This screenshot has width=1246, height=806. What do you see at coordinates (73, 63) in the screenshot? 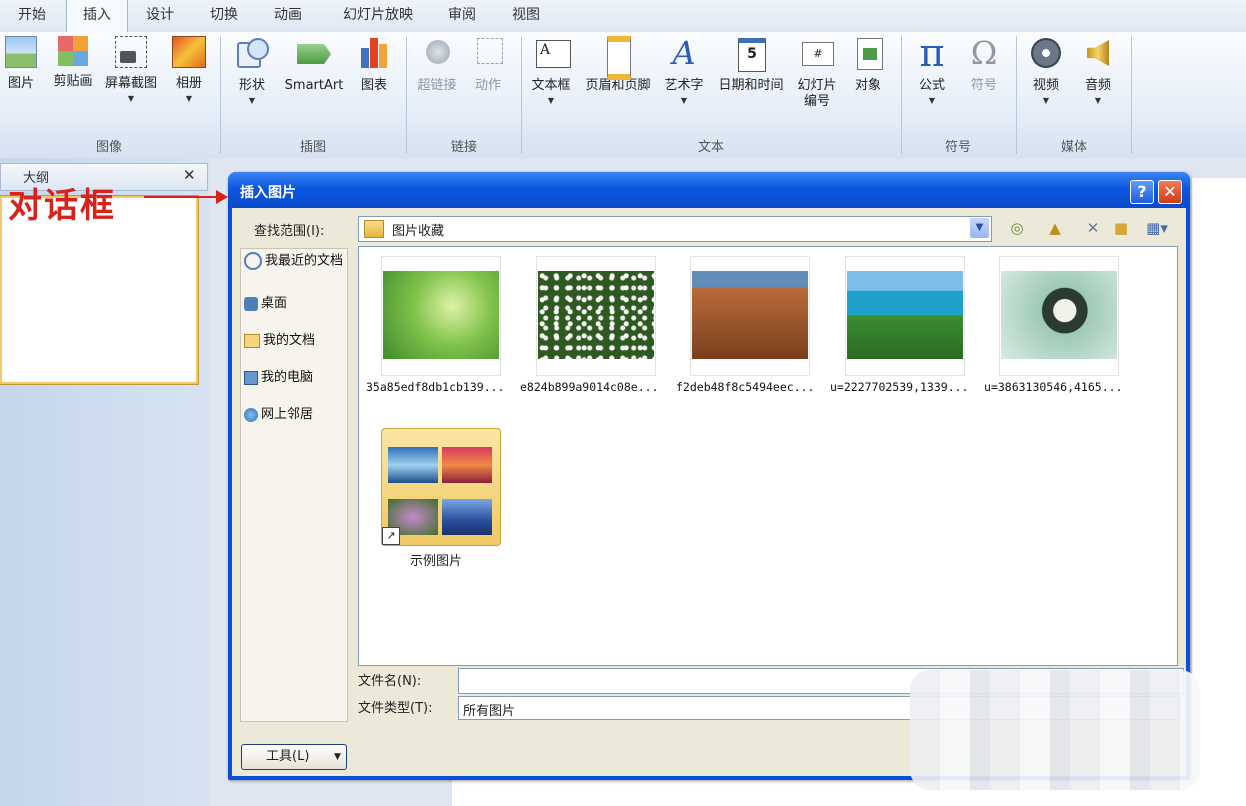
I see `clip-art-button: 剪贴画` at bounding box center [73, 63].